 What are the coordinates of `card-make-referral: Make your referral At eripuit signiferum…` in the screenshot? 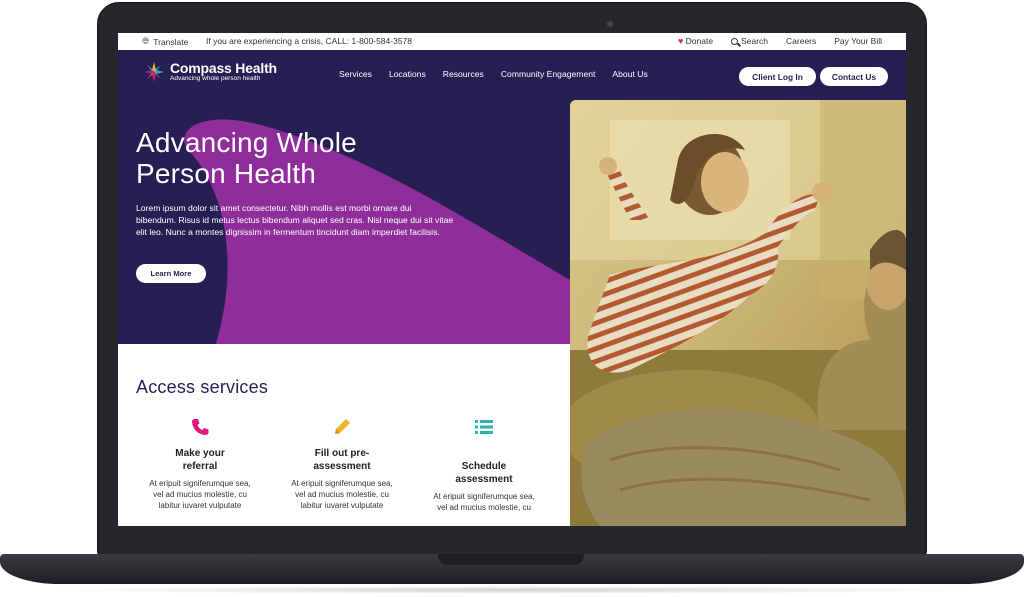 It's located at (200, 463).